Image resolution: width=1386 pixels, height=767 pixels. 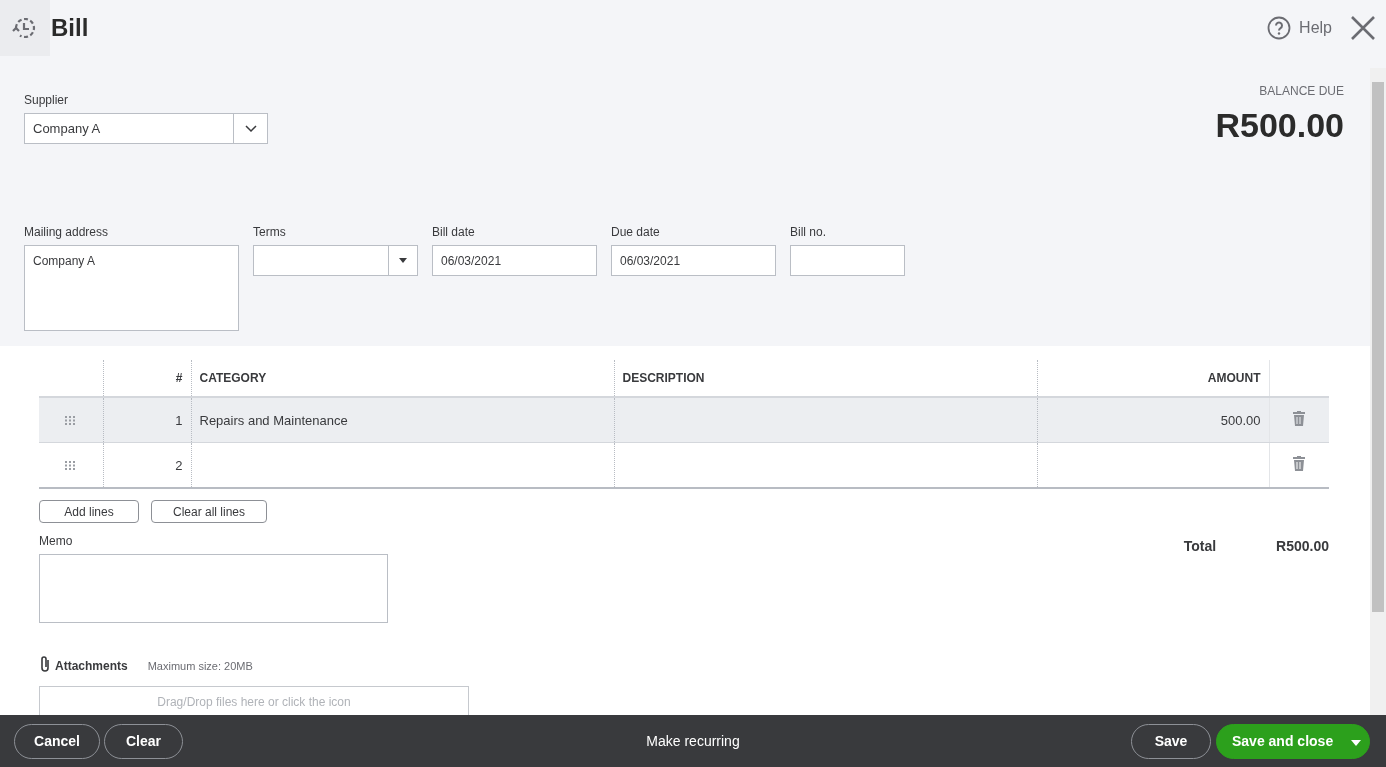 What do you see at coordinates (200, 665) in the screenshot?
I see `size-note: Maximum size: 20MB` at bounding box center [200, 665].